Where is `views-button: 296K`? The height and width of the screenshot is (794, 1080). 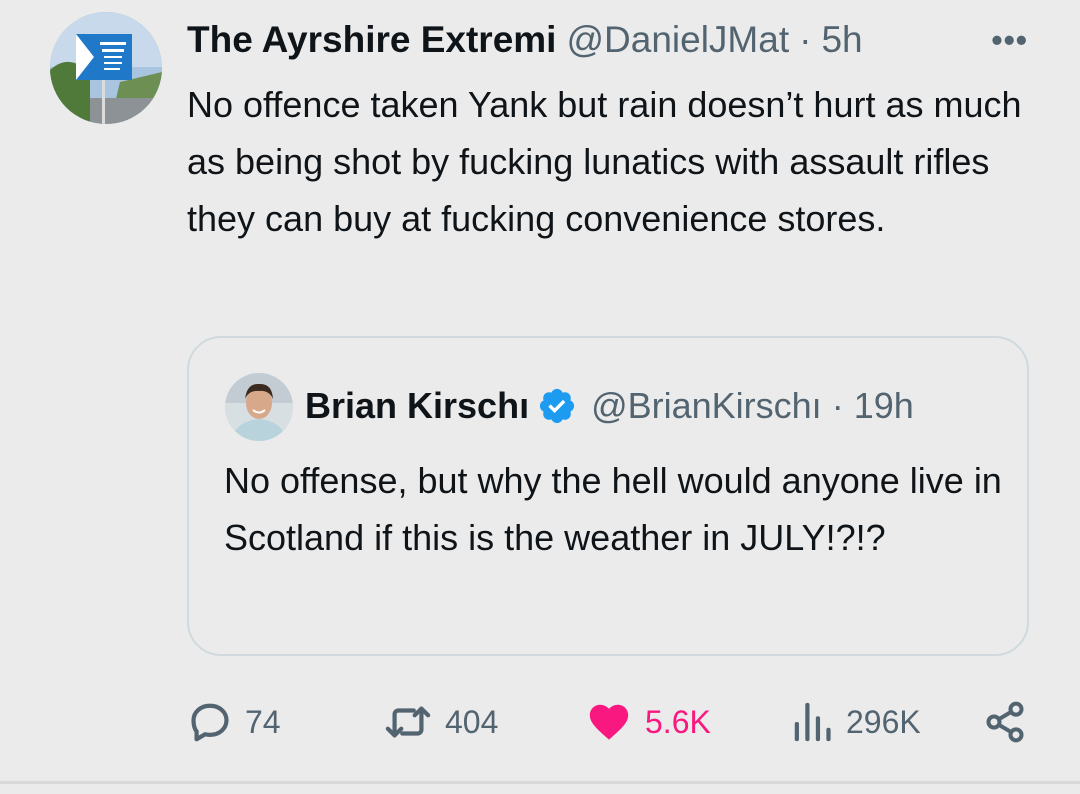
views-button: 296K is located at coordinates (855, 722).